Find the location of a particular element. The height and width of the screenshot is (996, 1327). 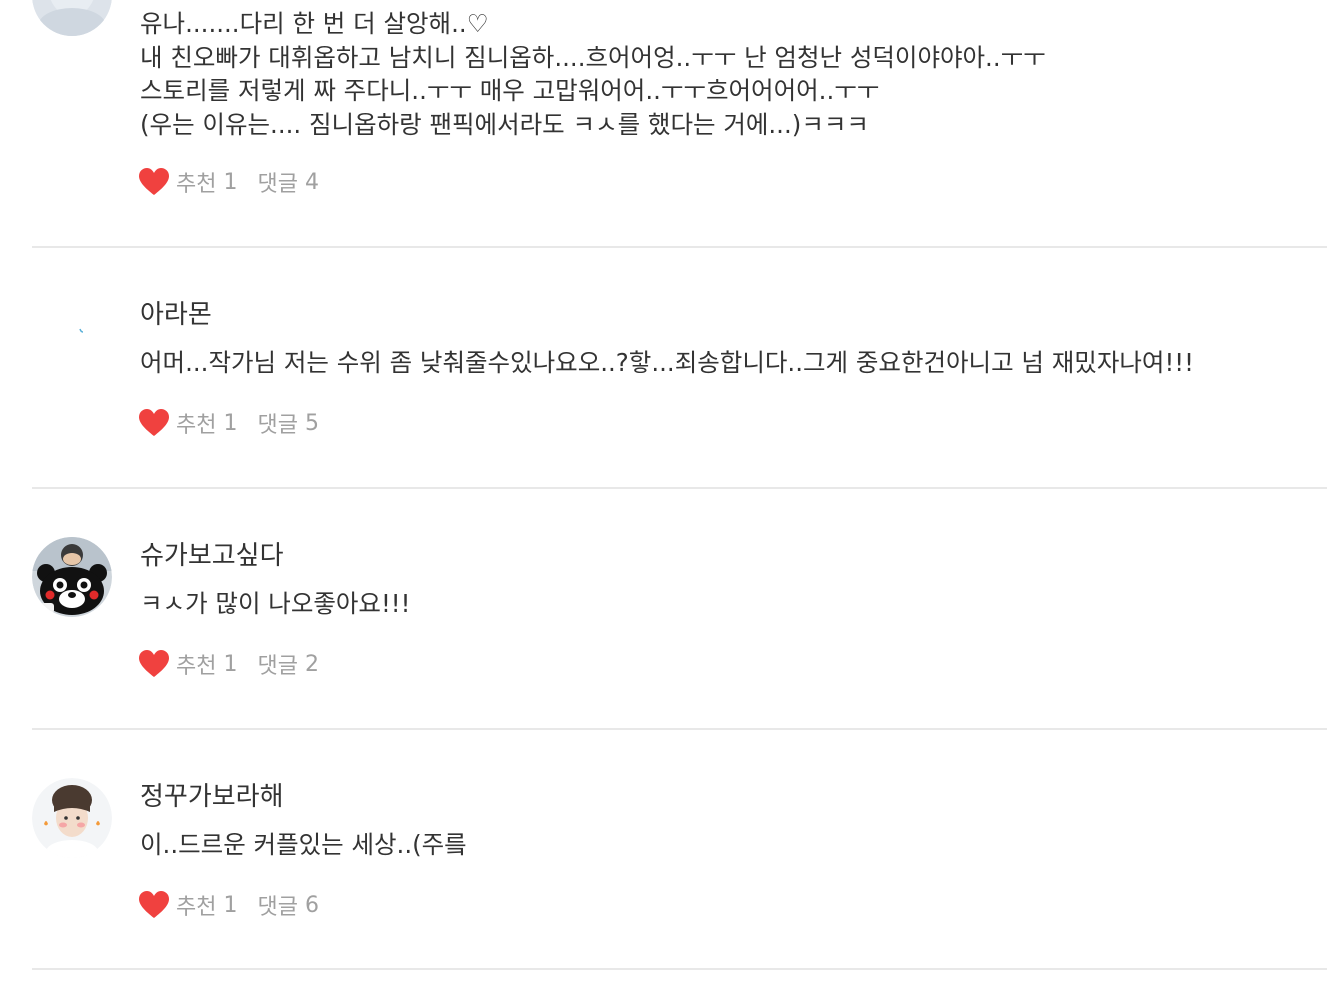

reply-count: 2 is located at coordinates (311, 664).